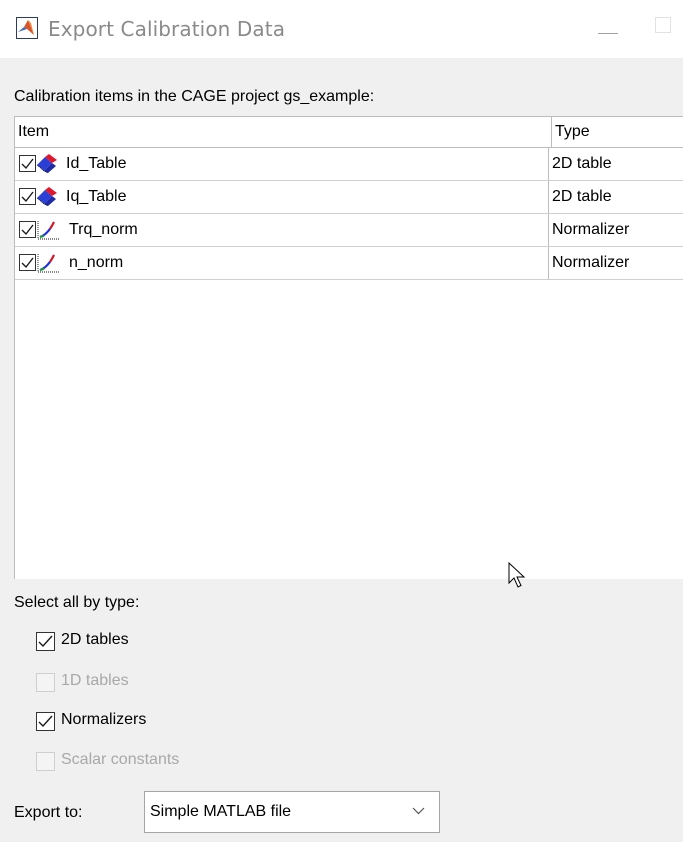 This screenshot has width=683, height=842. I want to click on matlab-logo-icon, so click(27, 28).